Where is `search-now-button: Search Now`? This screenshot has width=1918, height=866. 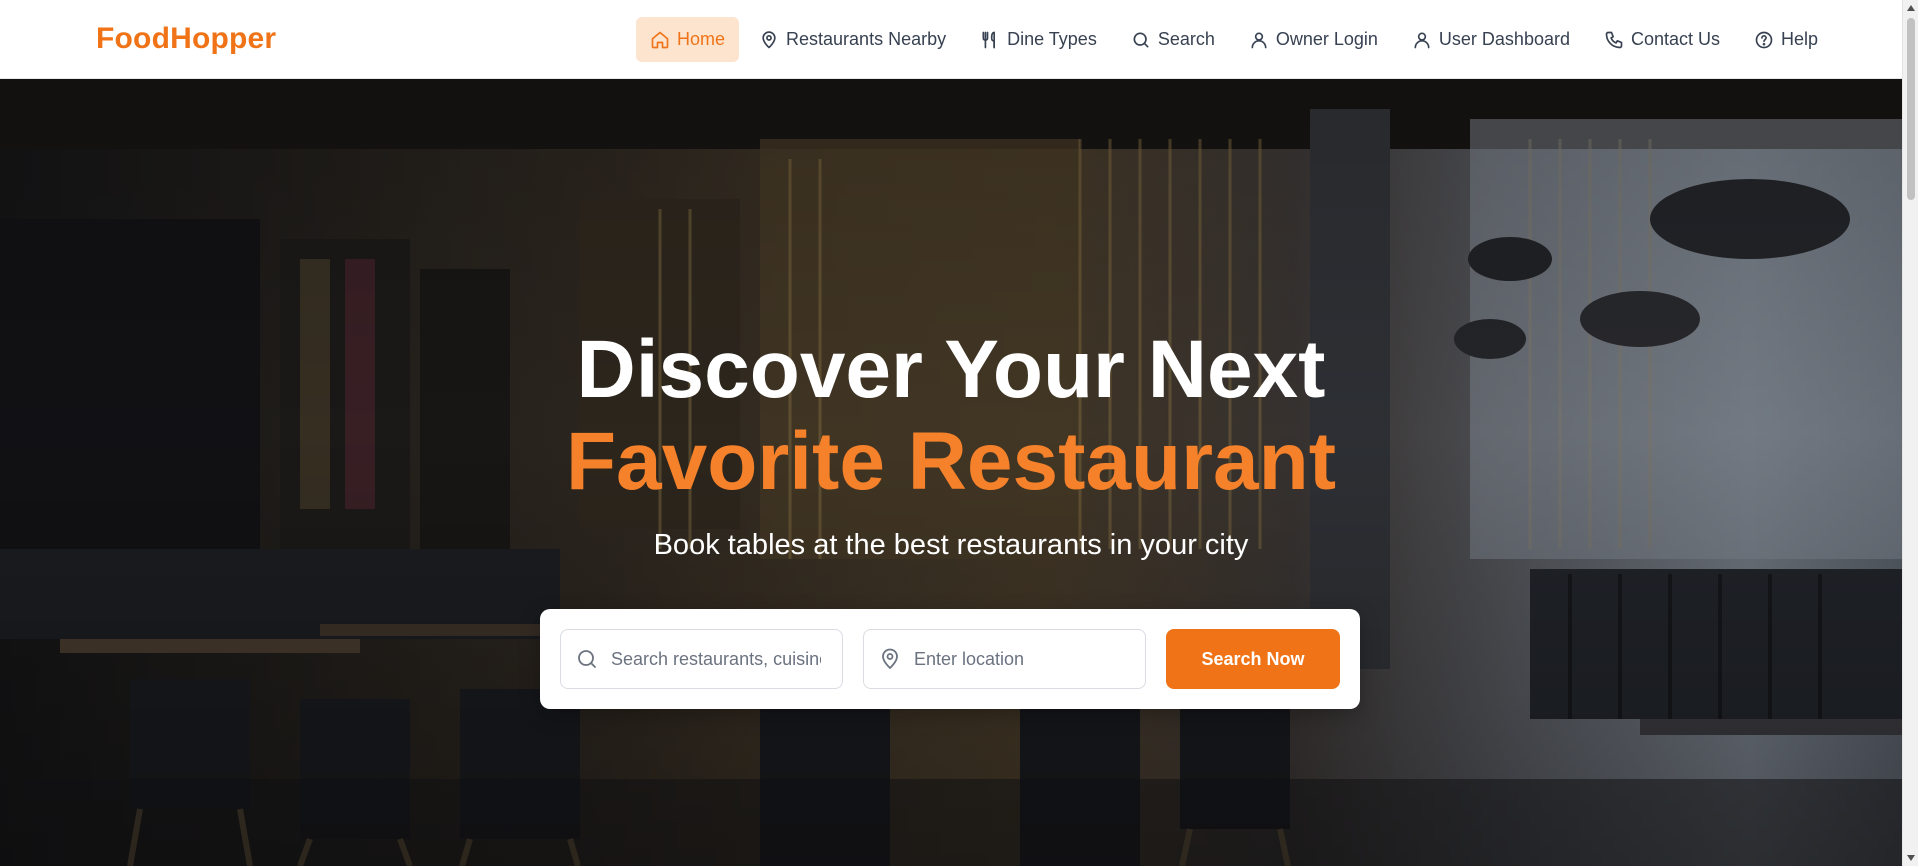
search-now-button: Search Now is located at coordinates (1253, 659).